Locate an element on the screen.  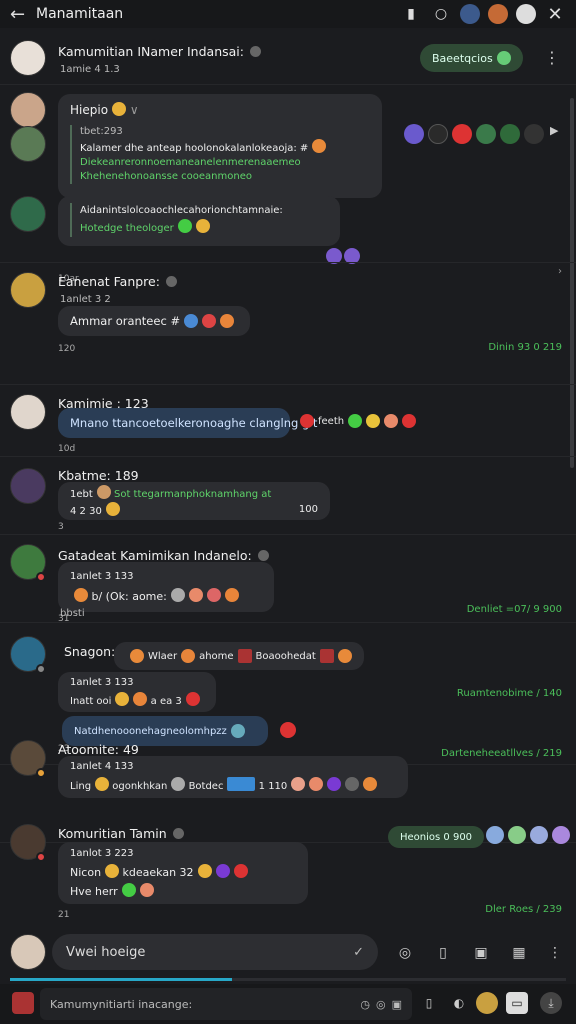
top-bar: ← Manamitaan ▮ ○ ✕ is located at coordinates (288, 14).